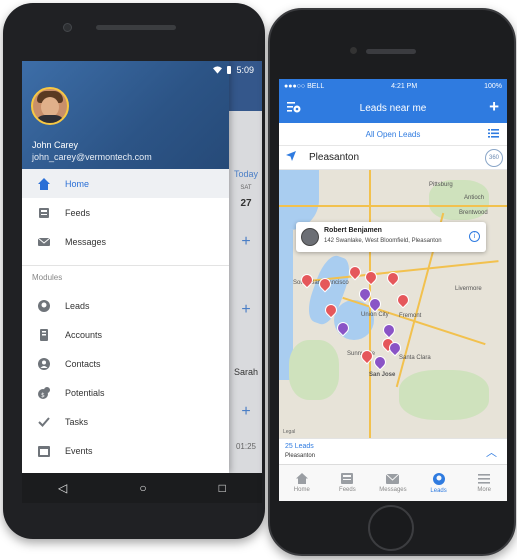 This screenshot has width=517, height=560. I want to click on drawer-divider, so click(125, 265).